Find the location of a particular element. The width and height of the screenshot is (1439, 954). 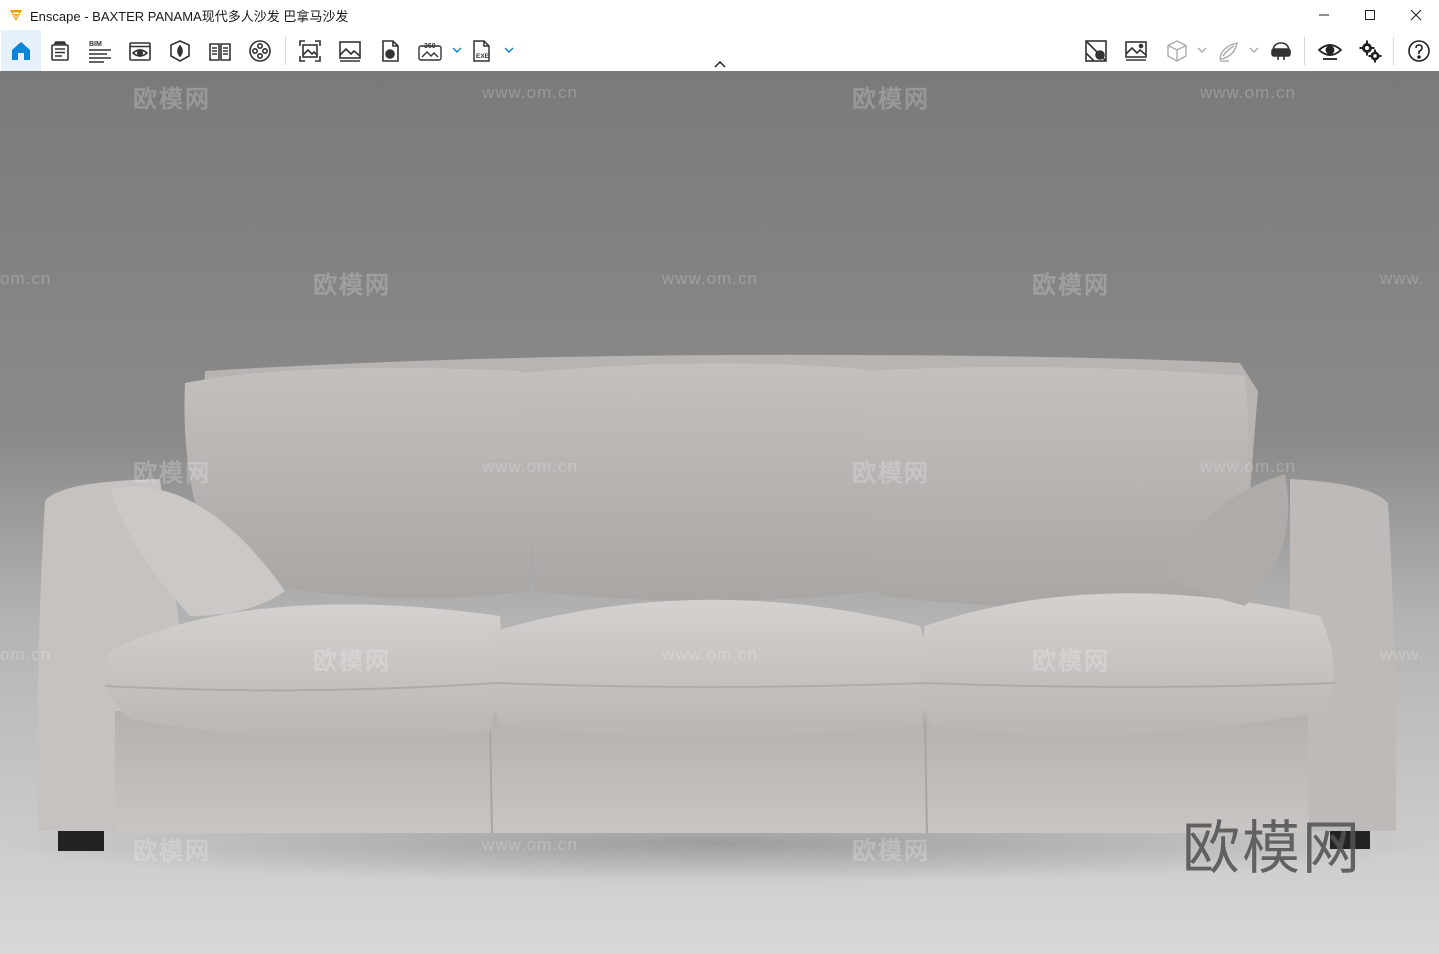

panorama-360-button: 360 is located at coordinates (430, 50).